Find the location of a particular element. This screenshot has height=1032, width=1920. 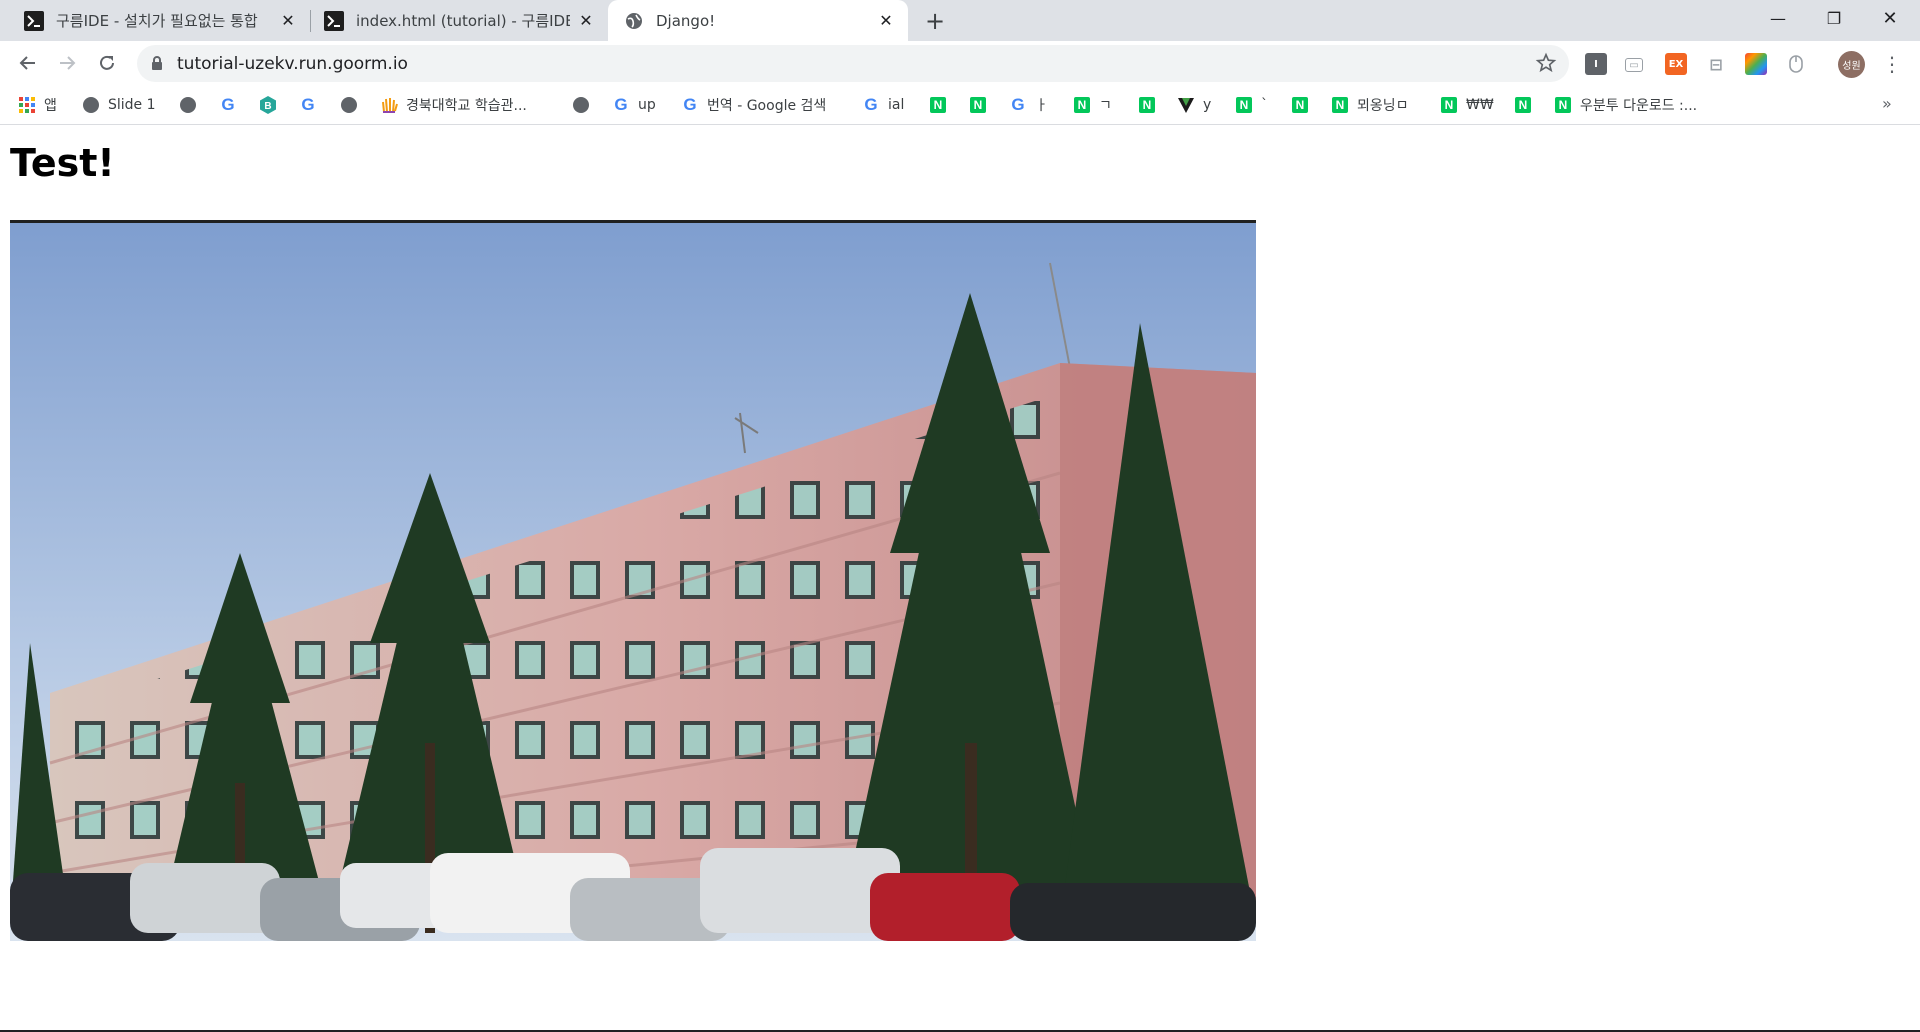

forward-button is located at coordinates (67, 63).